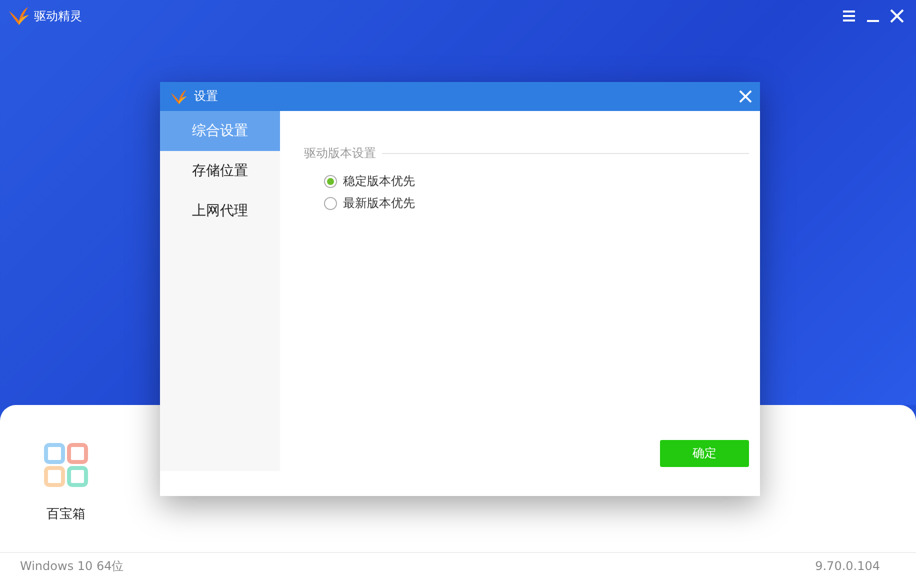 The image size is (916, 579). Describe the element at coordinates (58, 16) in the screenshot. I see `app-title: 驱动精灵` at that location.